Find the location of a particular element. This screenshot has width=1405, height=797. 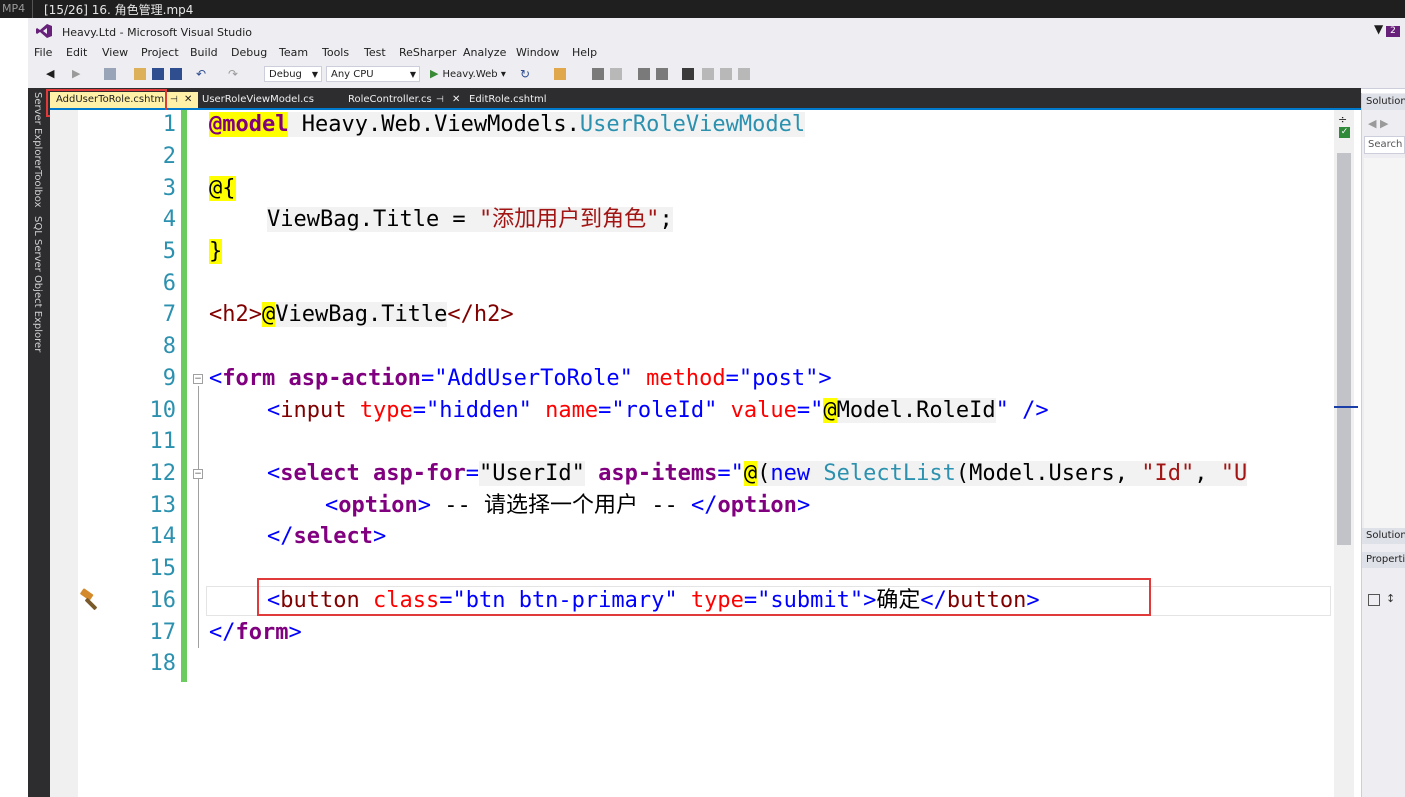

clear-bookmarks-icon is located at coordinates (744, 74).